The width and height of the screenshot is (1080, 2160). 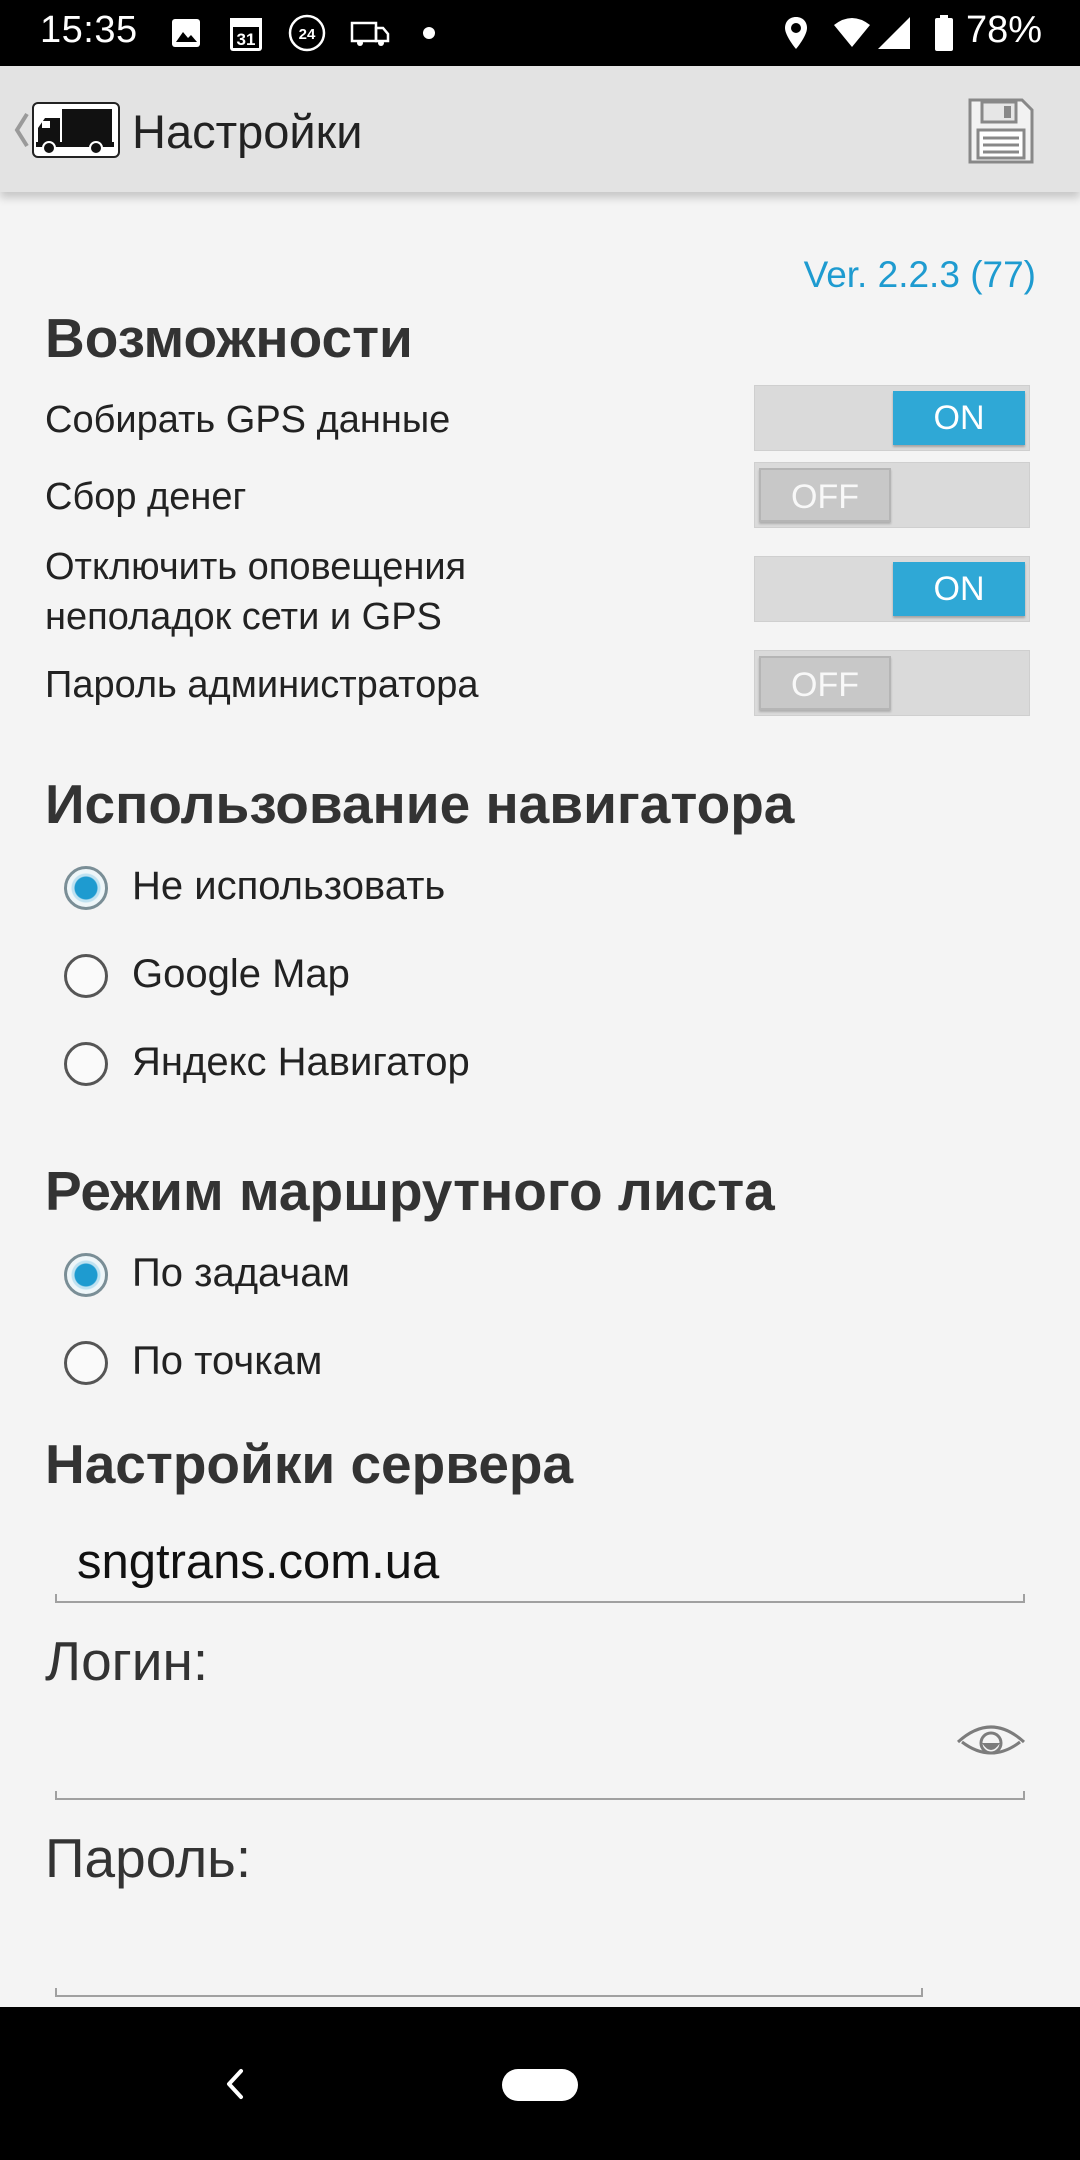 I want to click on back-chevron-icon, so click(x=21, y=130).